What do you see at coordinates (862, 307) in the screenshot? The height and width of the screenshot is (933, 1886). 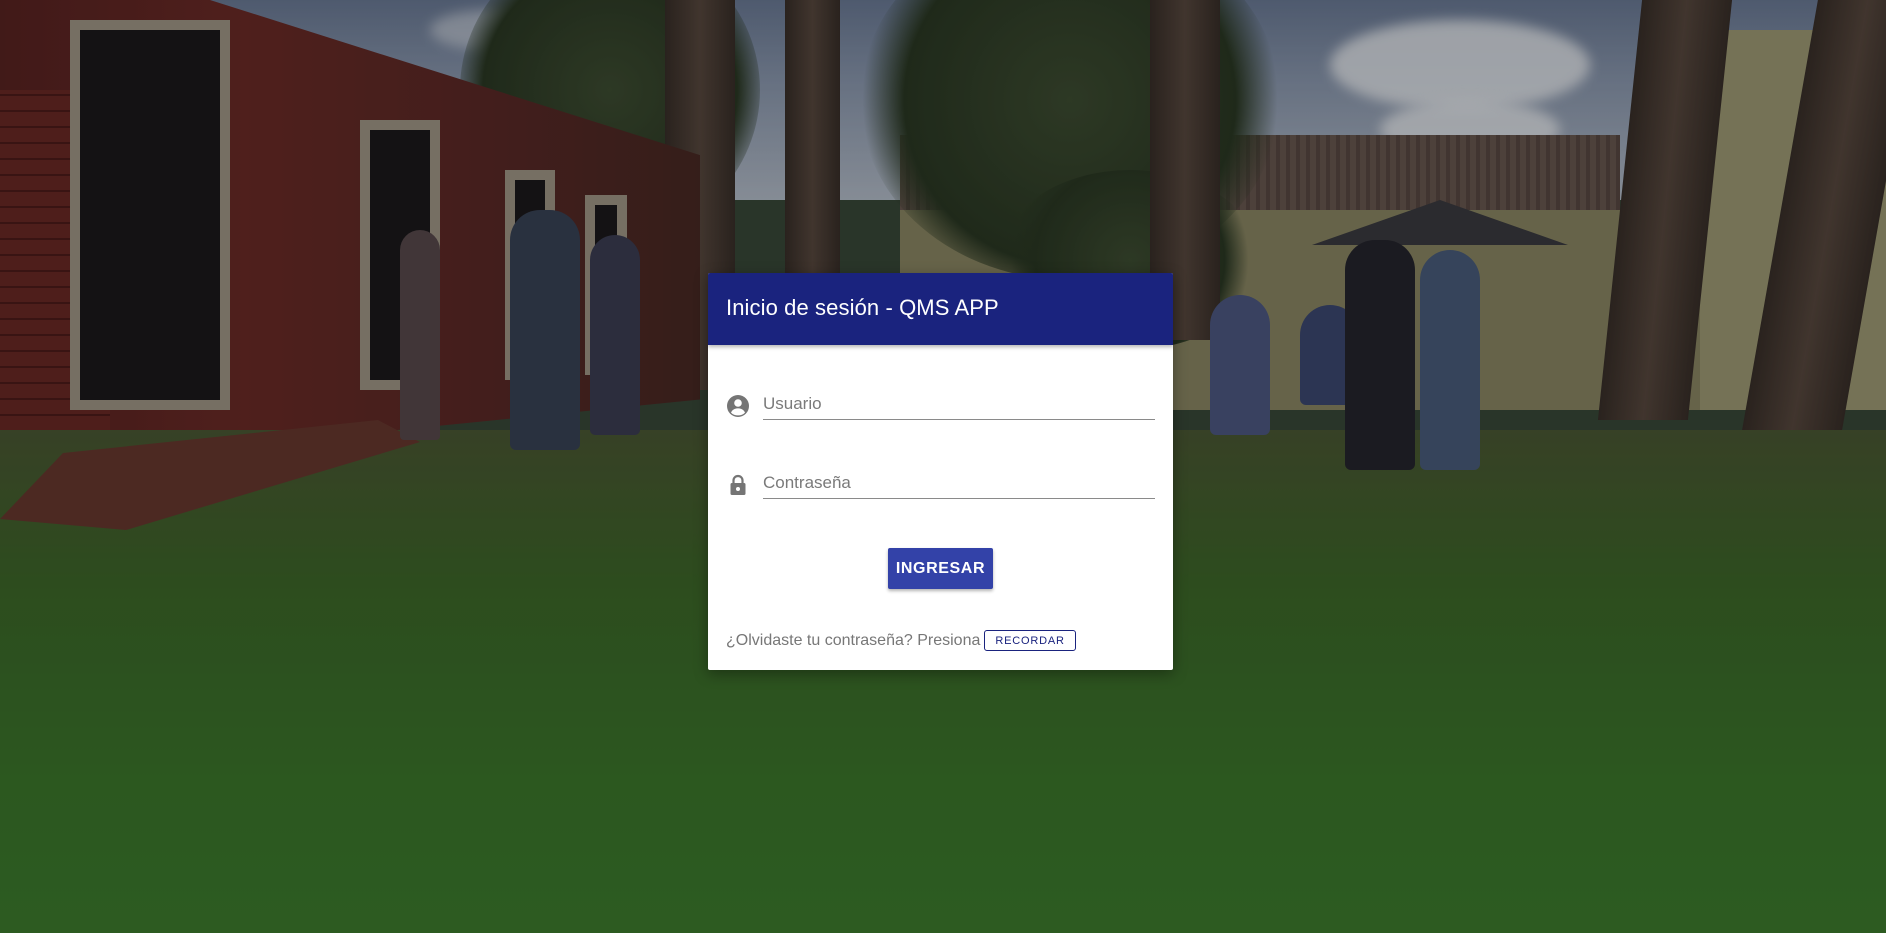 I see `login-title: Inicio de sesión - QMS APP` at bounding box center [862, 307].